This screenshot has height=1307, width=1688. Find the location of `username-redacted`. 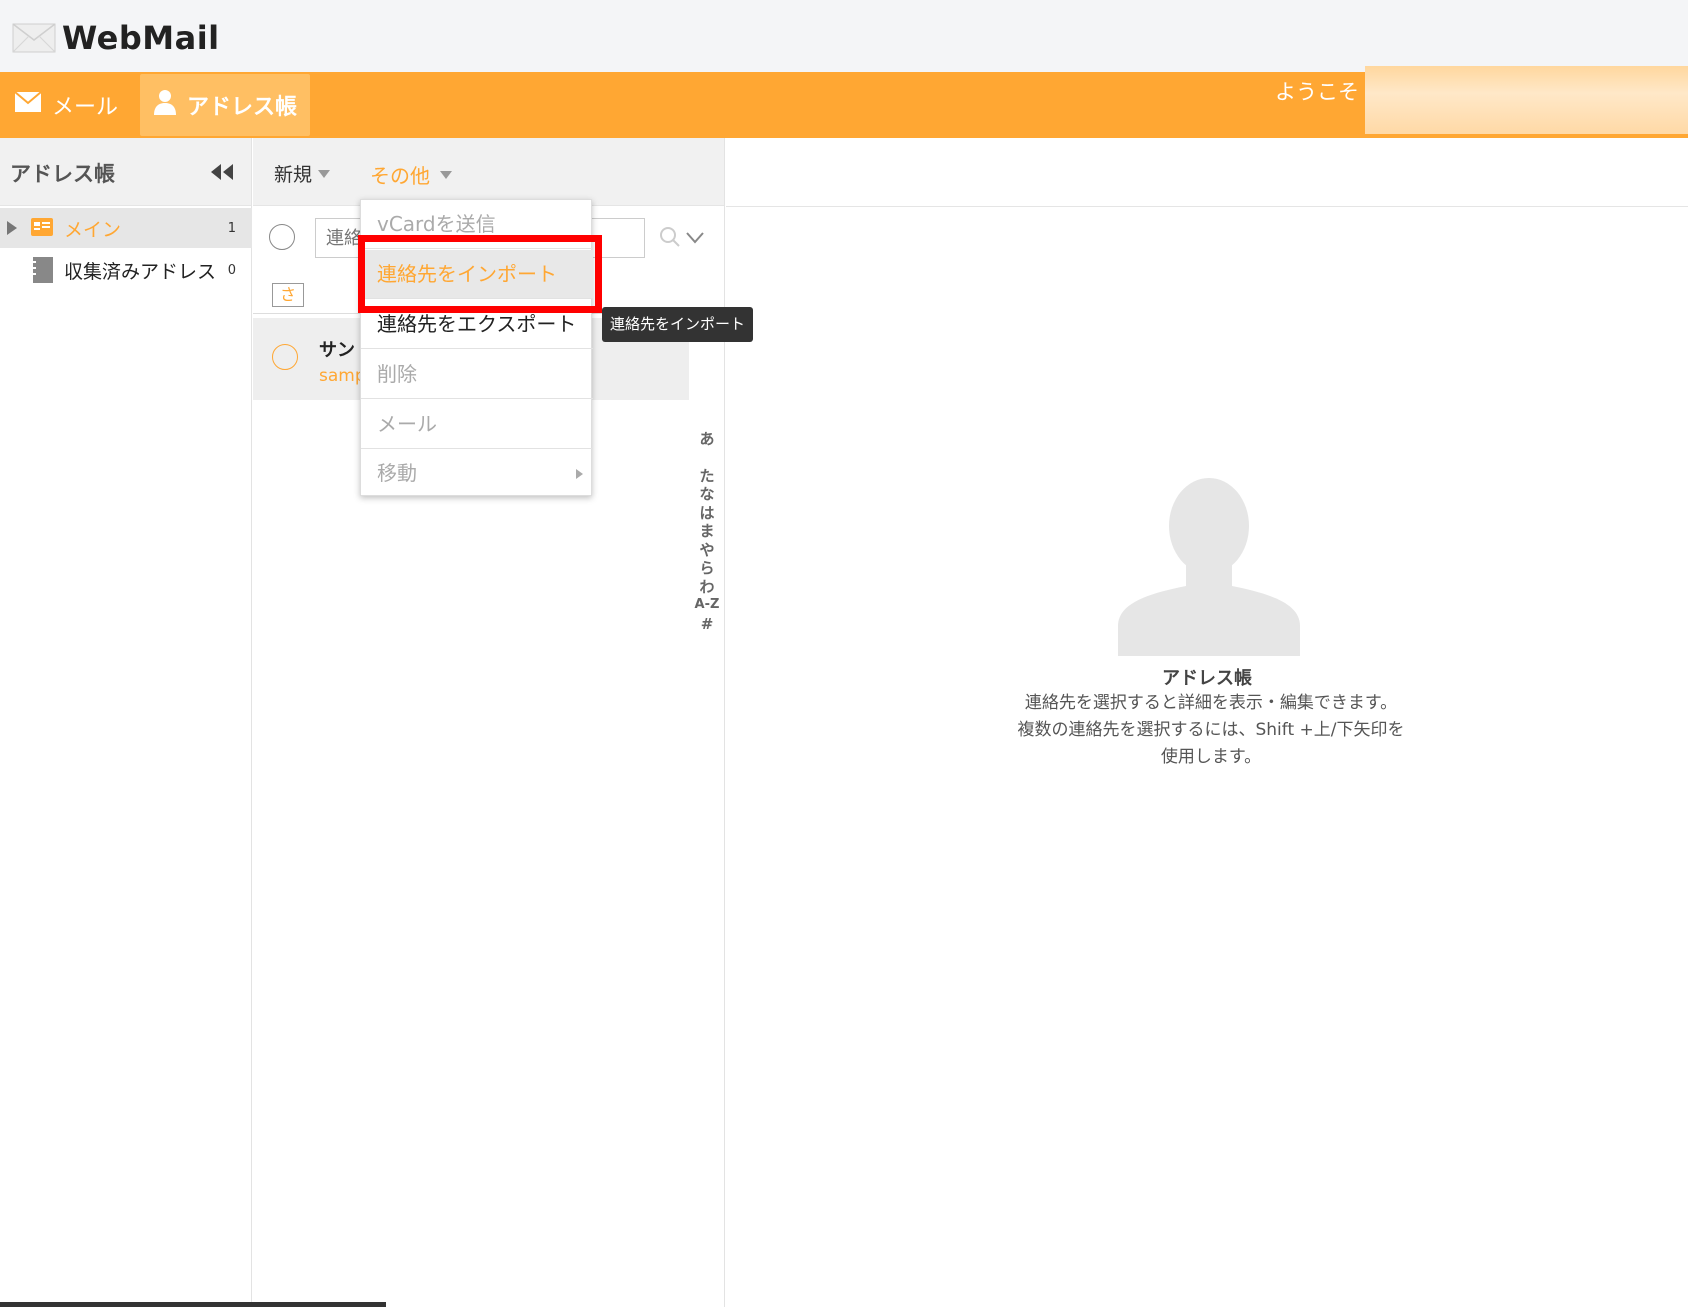

username-redacted is located at coordinates (1526, 100).